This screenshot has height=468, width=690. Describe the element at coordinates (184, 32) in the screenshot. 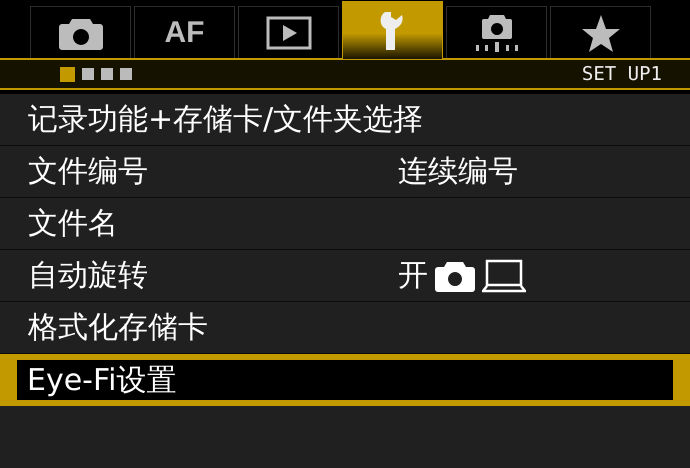

I see `menu-tab: AF` at that location.